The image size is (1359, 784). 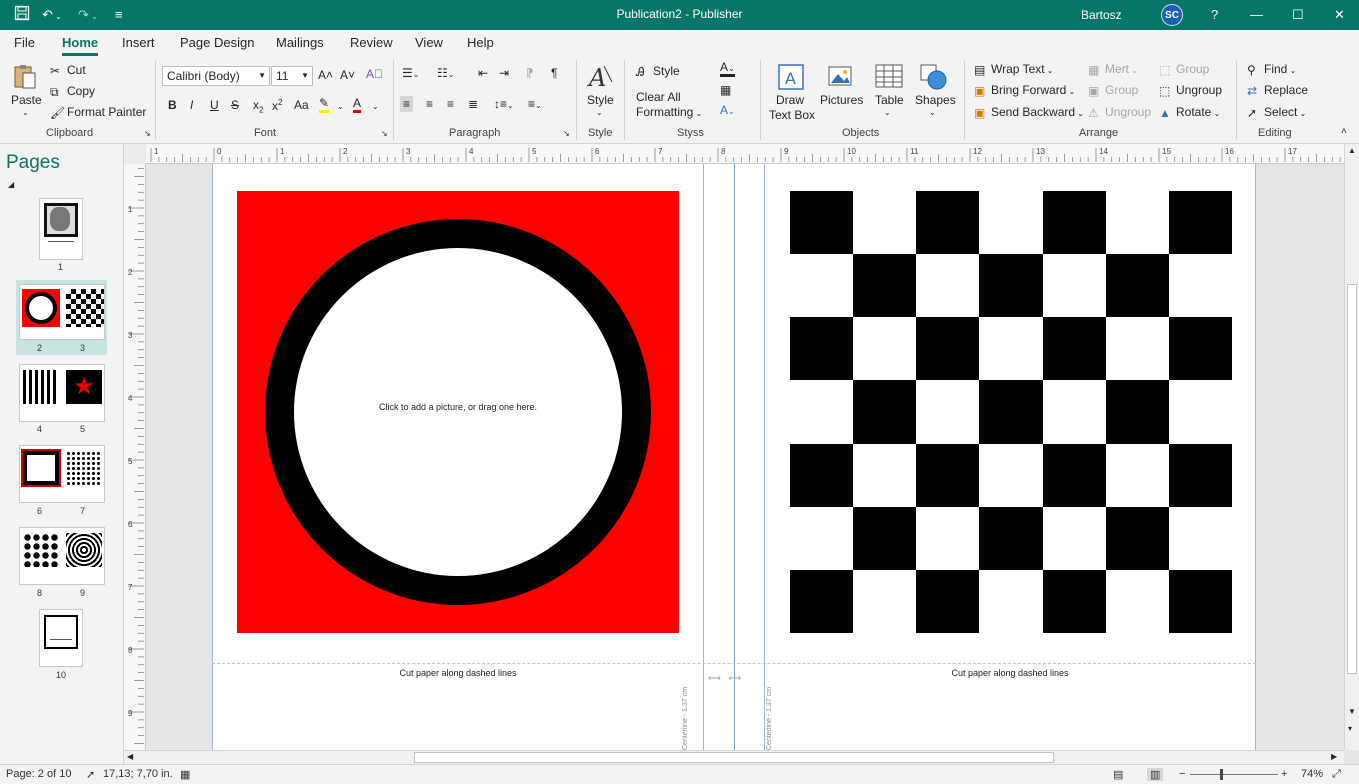 What do you see at coordinates (371, 42) in the screenshot?
I see `tab-review: Review` at bounding box center [371, 42].